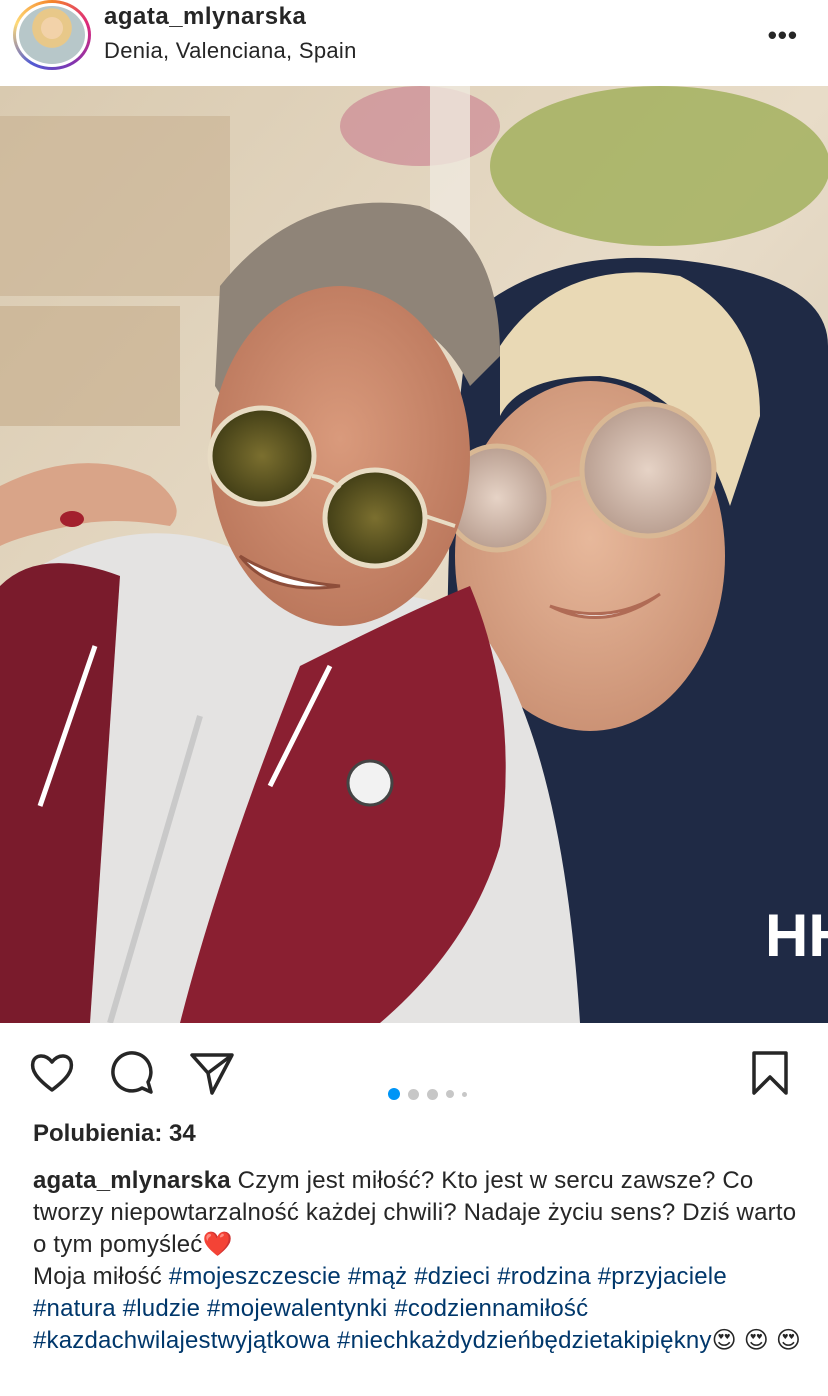 The image size is (828, 1396). I want to click on caption-username: agata_mlynarska, so click(132, 1180).